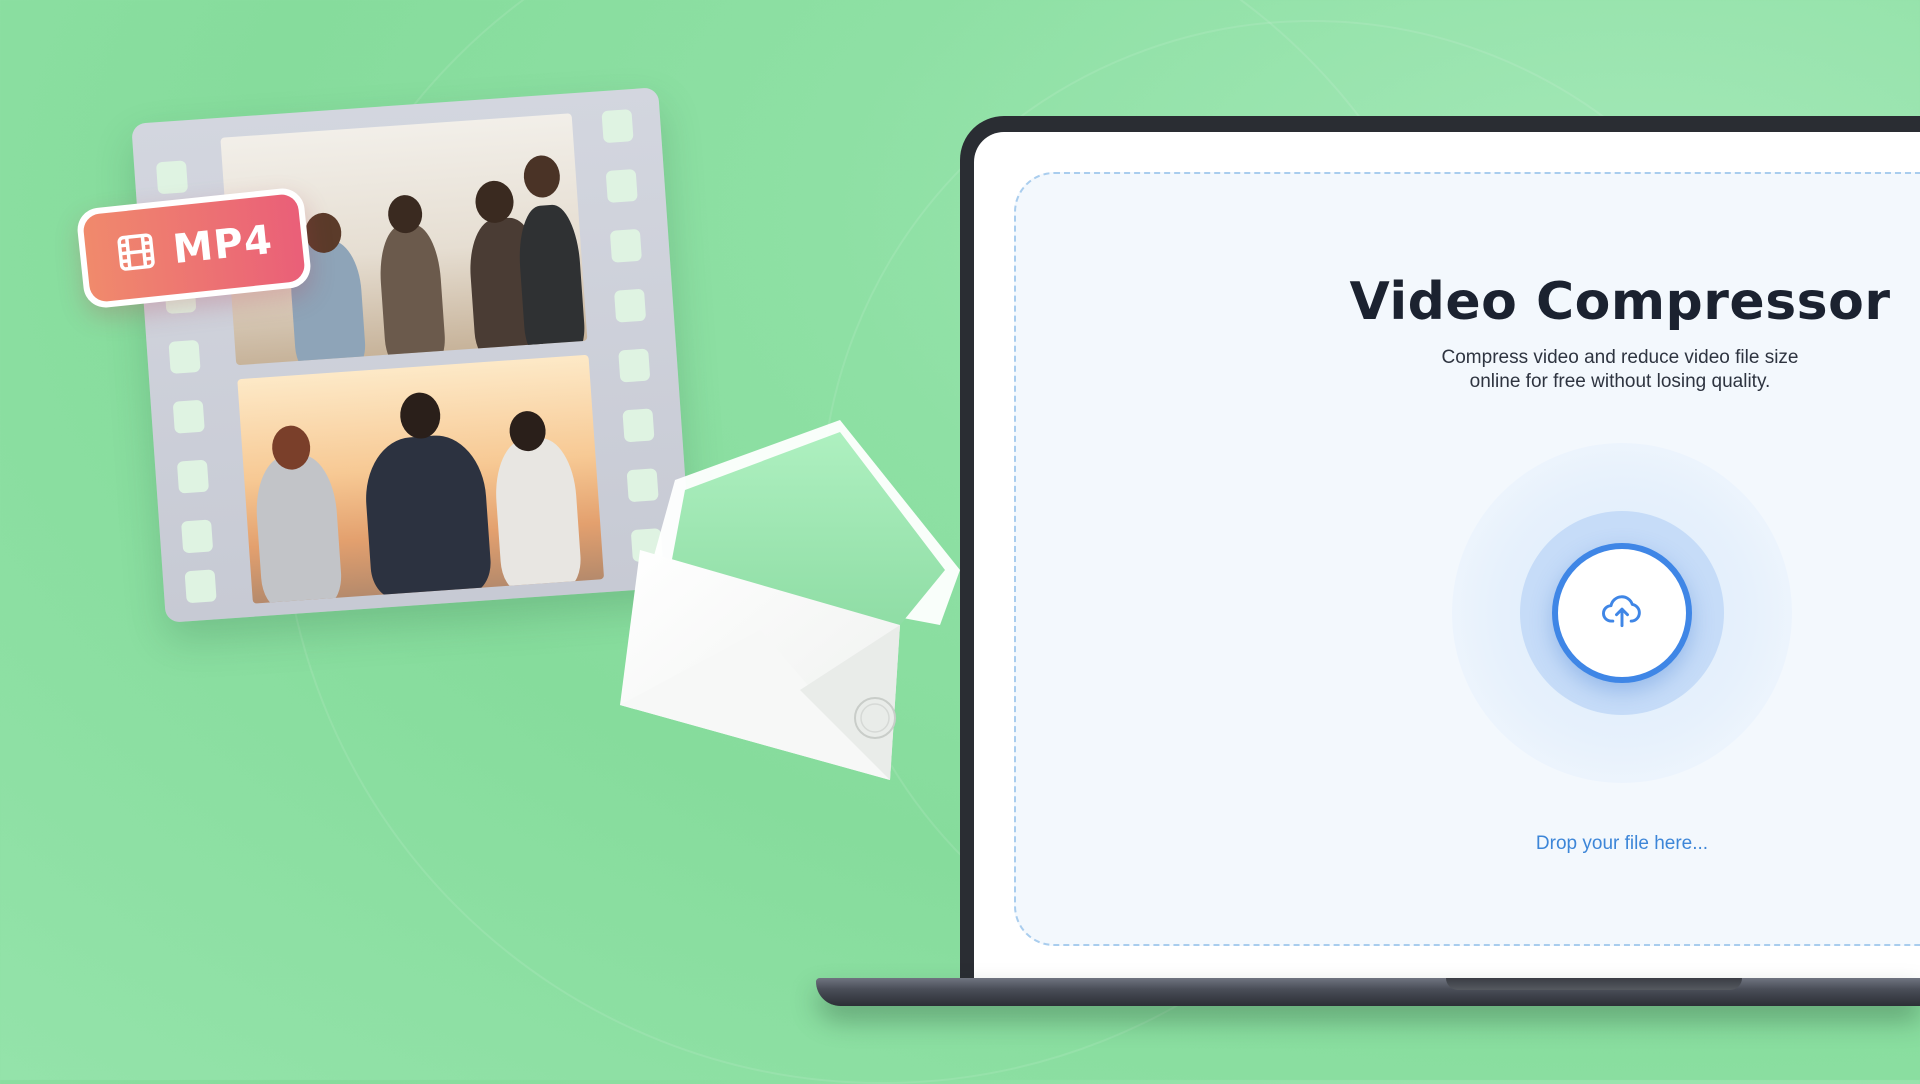 The image size is (1920, 1084). Describe the element at coordinates (1620, 381) in the screenshot. I see `subtitle-line: online for free without losing quality.` at that location.